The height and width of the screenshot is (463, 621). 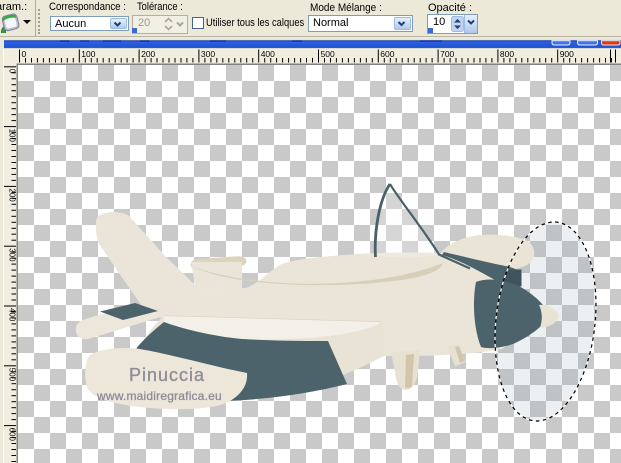 I want to click on svg-text: 0, so click(x=24, y=54).